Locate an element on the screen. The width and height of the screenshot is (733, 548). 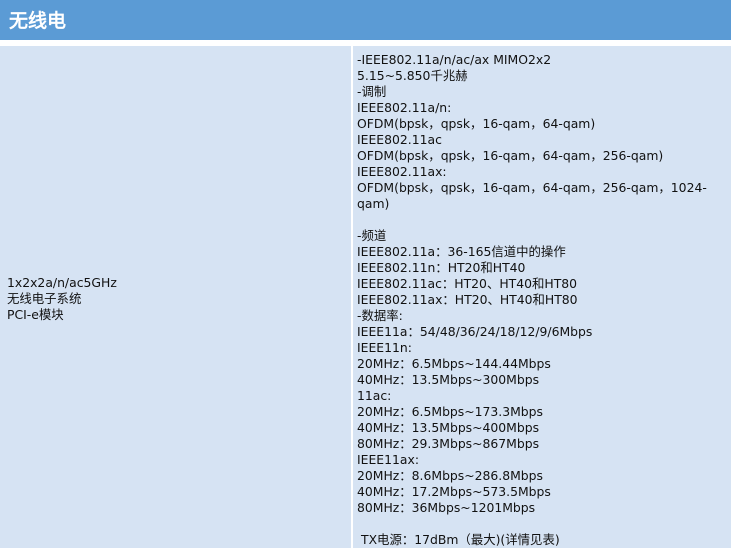
spec-line: -数据率: is located at coordinates (380, 315).